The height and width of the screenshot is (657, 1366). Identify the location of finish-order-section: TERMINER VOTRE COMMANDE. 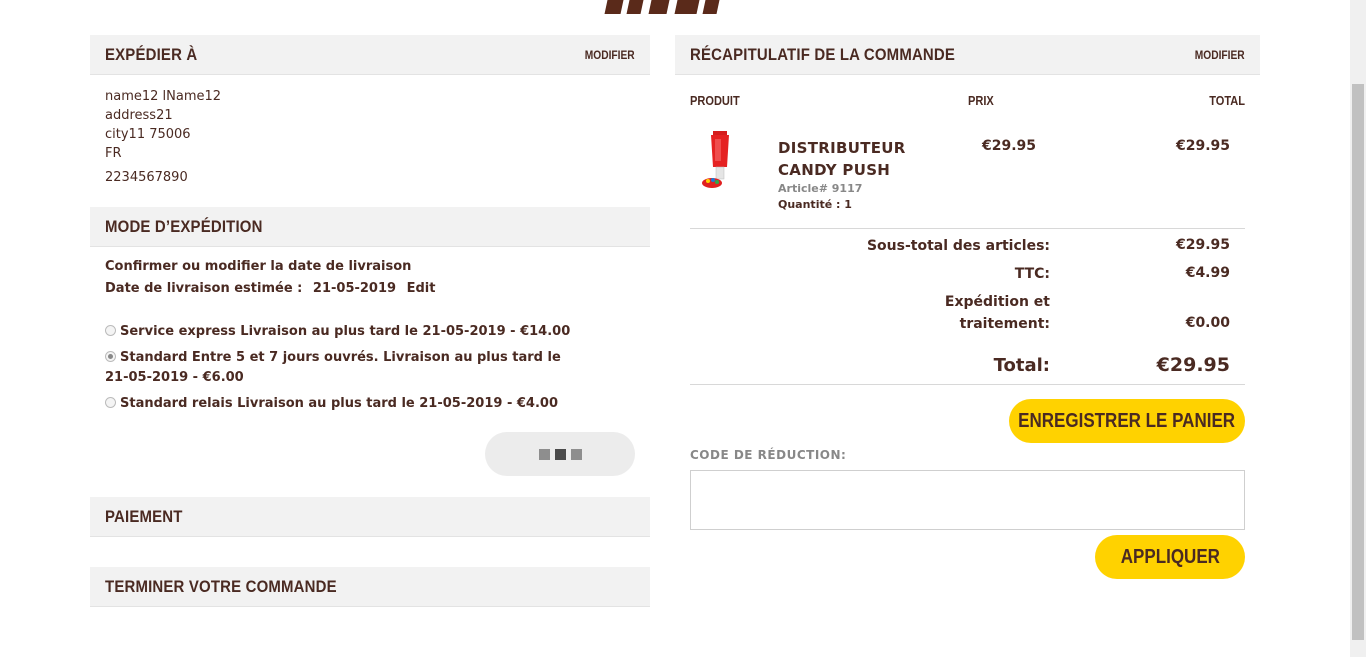
(370, 587).